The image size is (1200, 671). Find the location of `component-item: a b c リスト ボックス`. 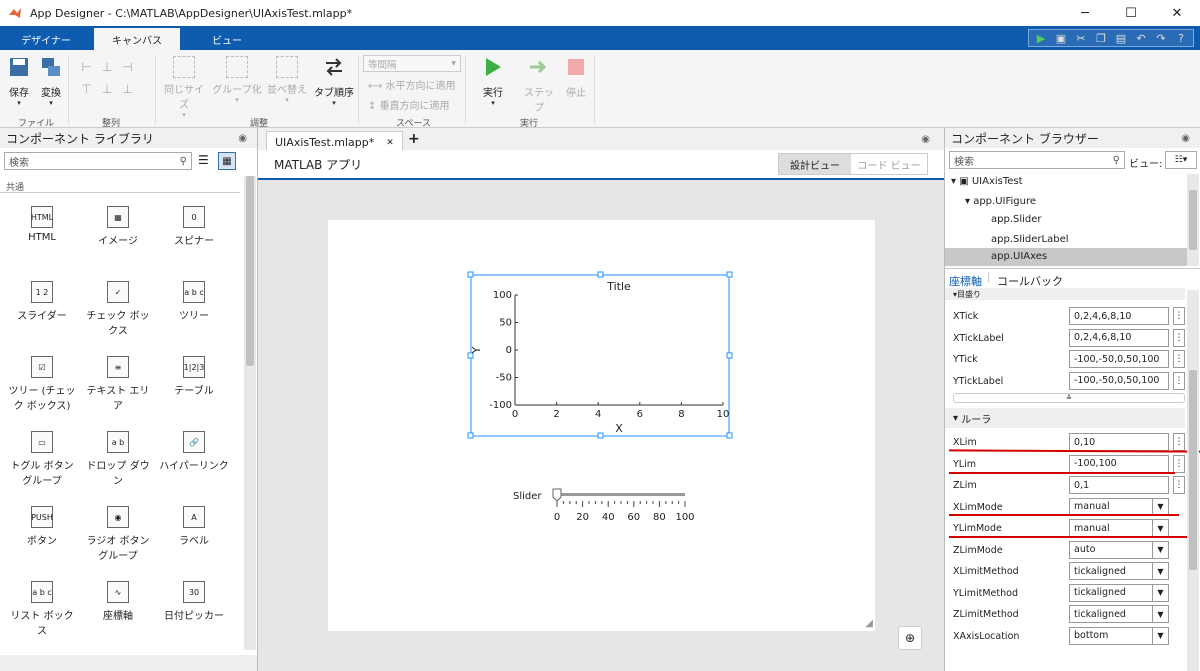

component-item: a b c リスト ボックス is located at coordinates (42, 609).